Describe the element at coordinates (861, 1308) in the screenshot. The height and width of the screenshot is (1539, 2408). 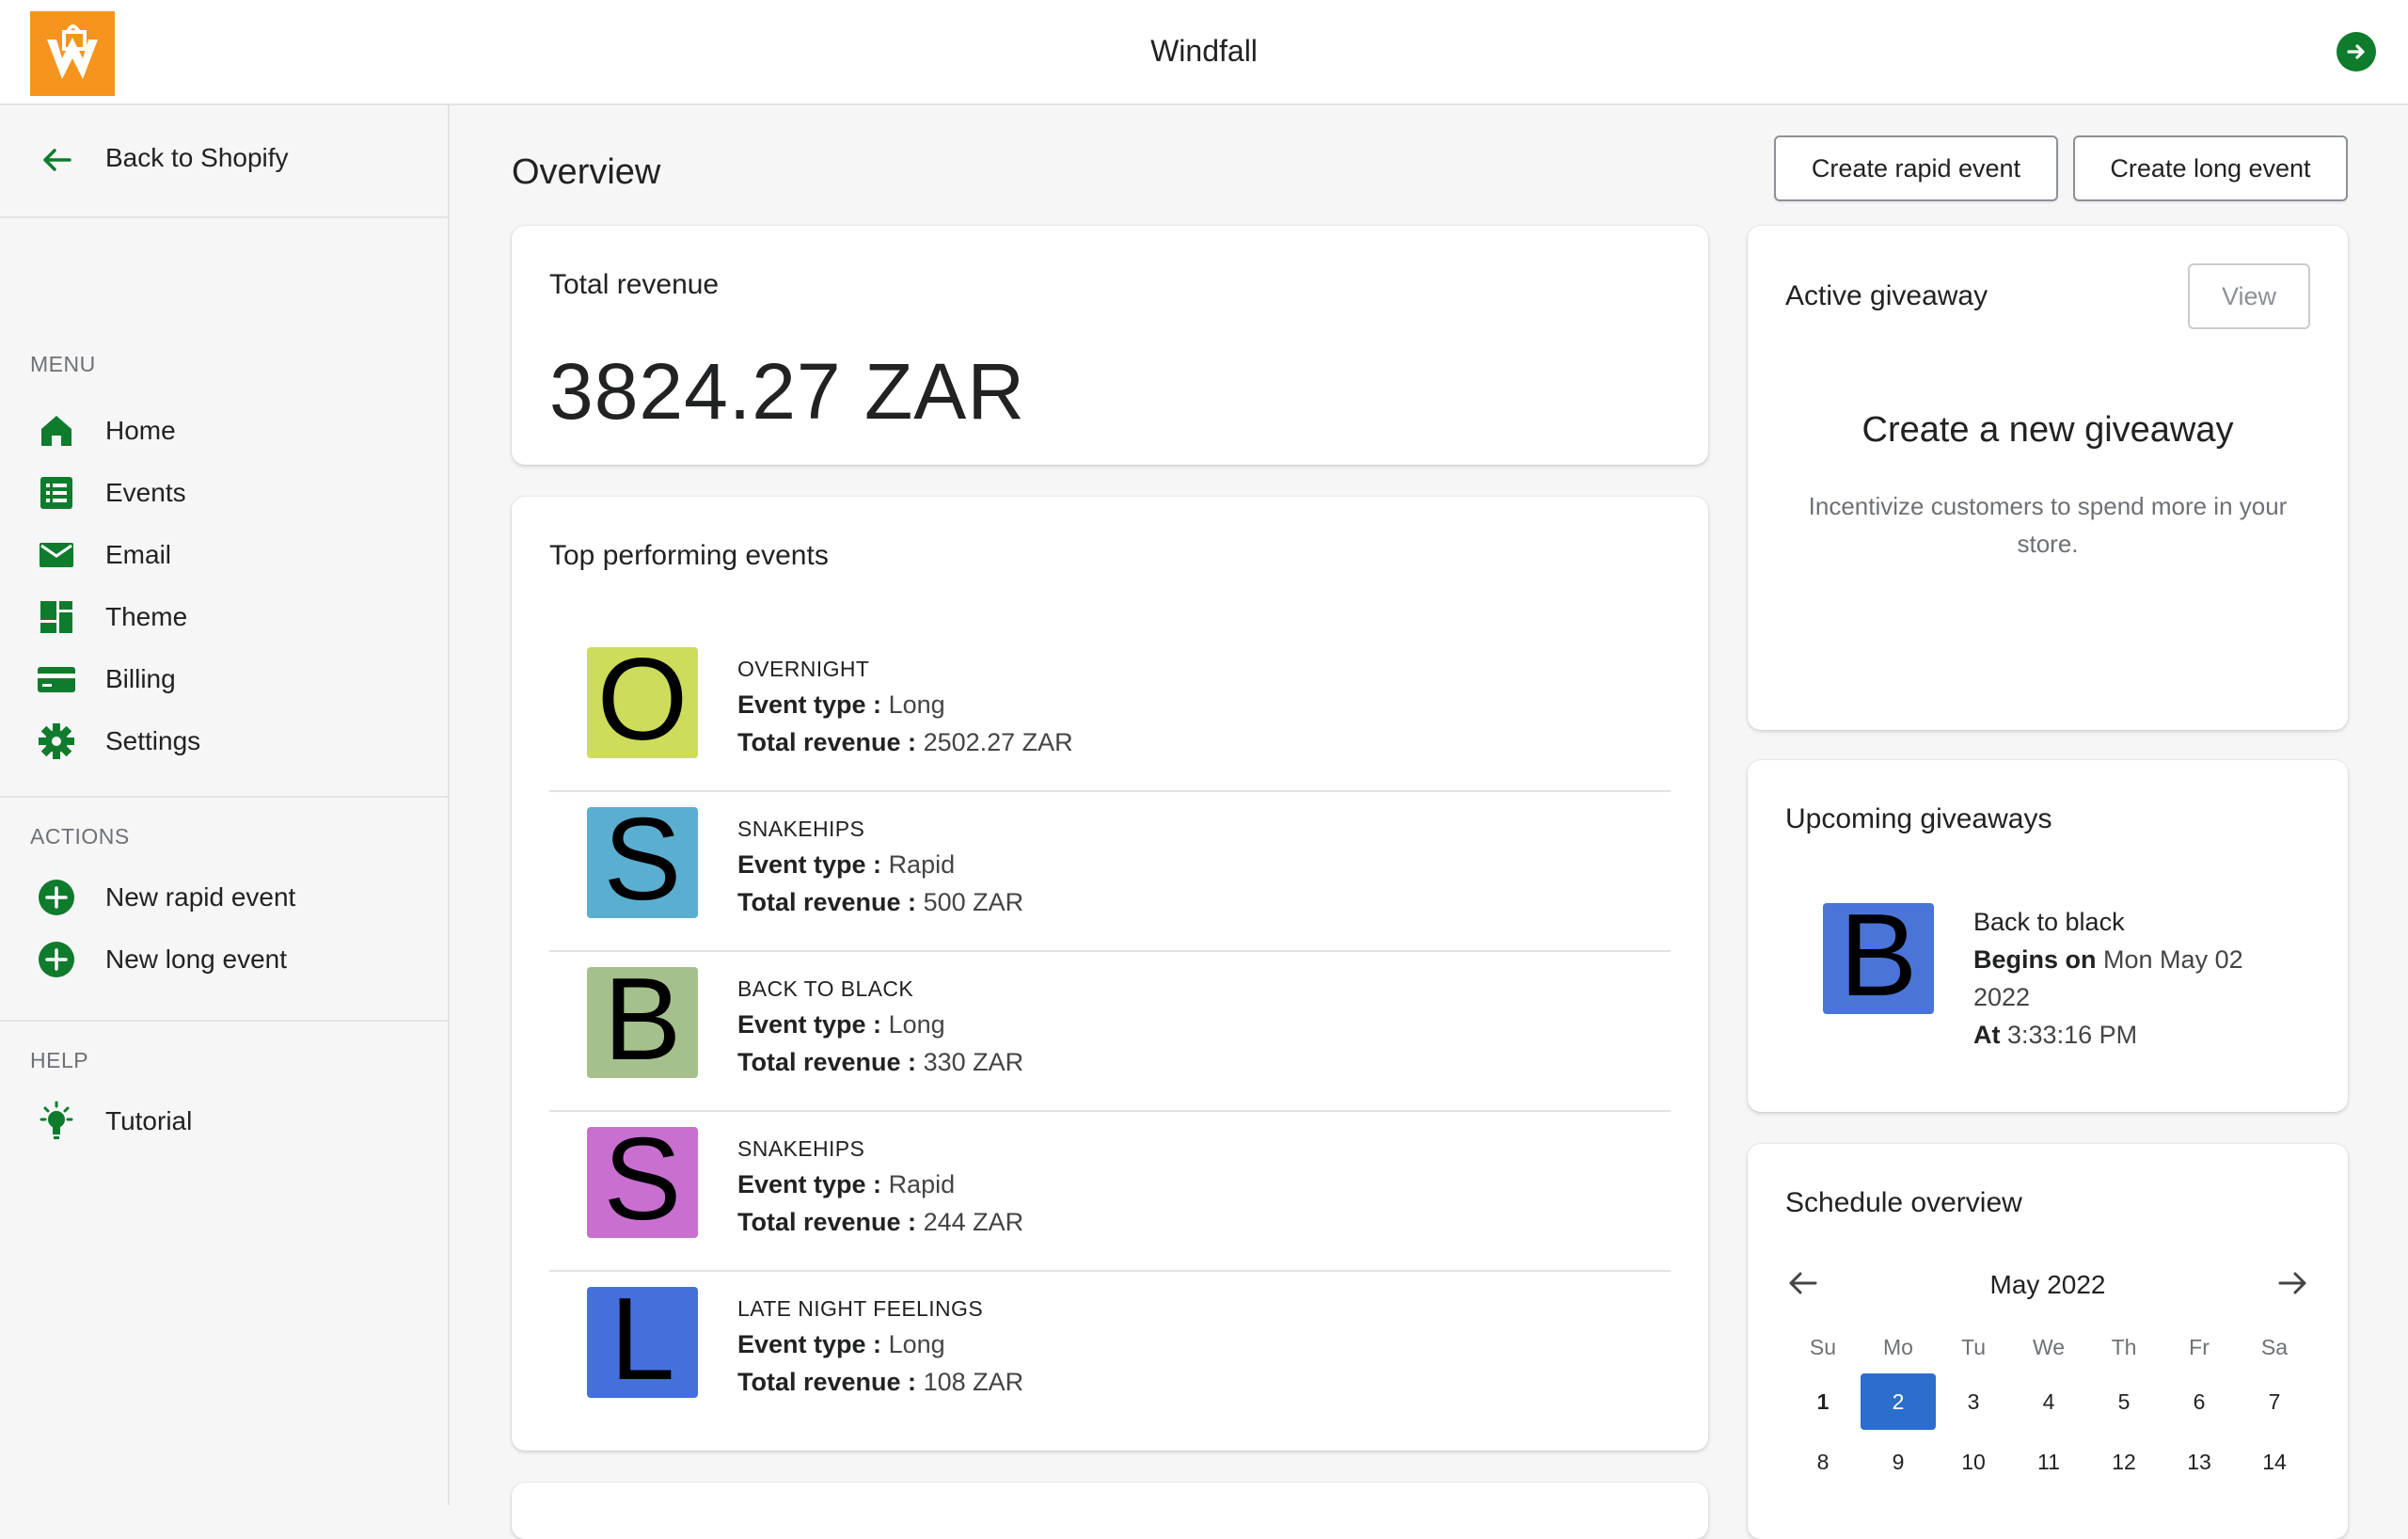
I see `event-name: LATE NIGHT FEELINGS` at that location.